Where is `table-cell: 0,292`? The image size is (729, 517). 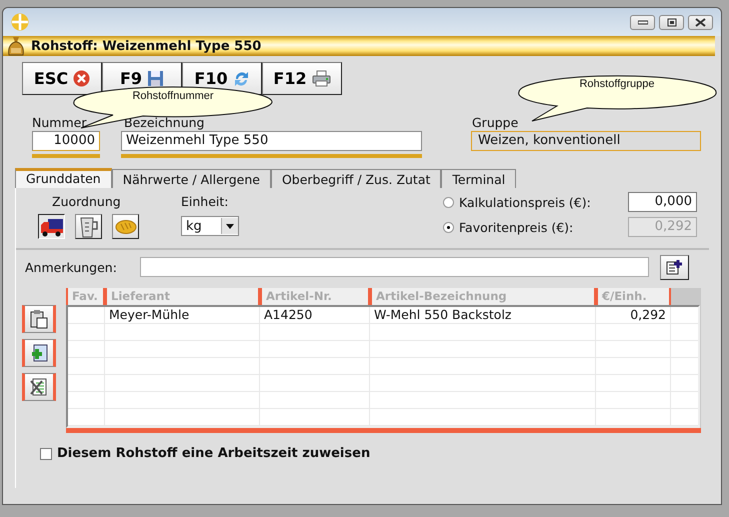 table-cell: 0,292 is located at coordinates (633, 315).